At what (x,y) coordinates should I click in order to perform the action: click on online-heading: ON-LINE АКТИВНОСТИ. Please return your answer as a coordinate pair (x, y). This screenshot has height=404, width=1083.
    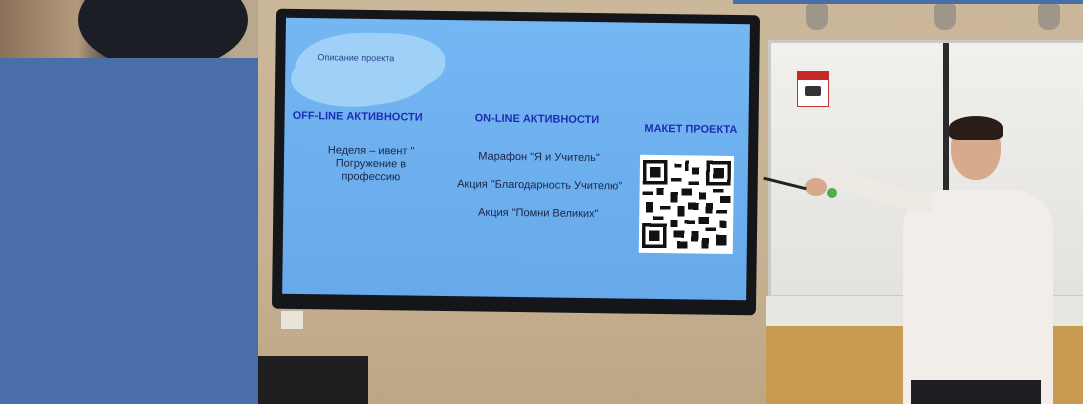
    Looking at the image, I should click on (537, 119).